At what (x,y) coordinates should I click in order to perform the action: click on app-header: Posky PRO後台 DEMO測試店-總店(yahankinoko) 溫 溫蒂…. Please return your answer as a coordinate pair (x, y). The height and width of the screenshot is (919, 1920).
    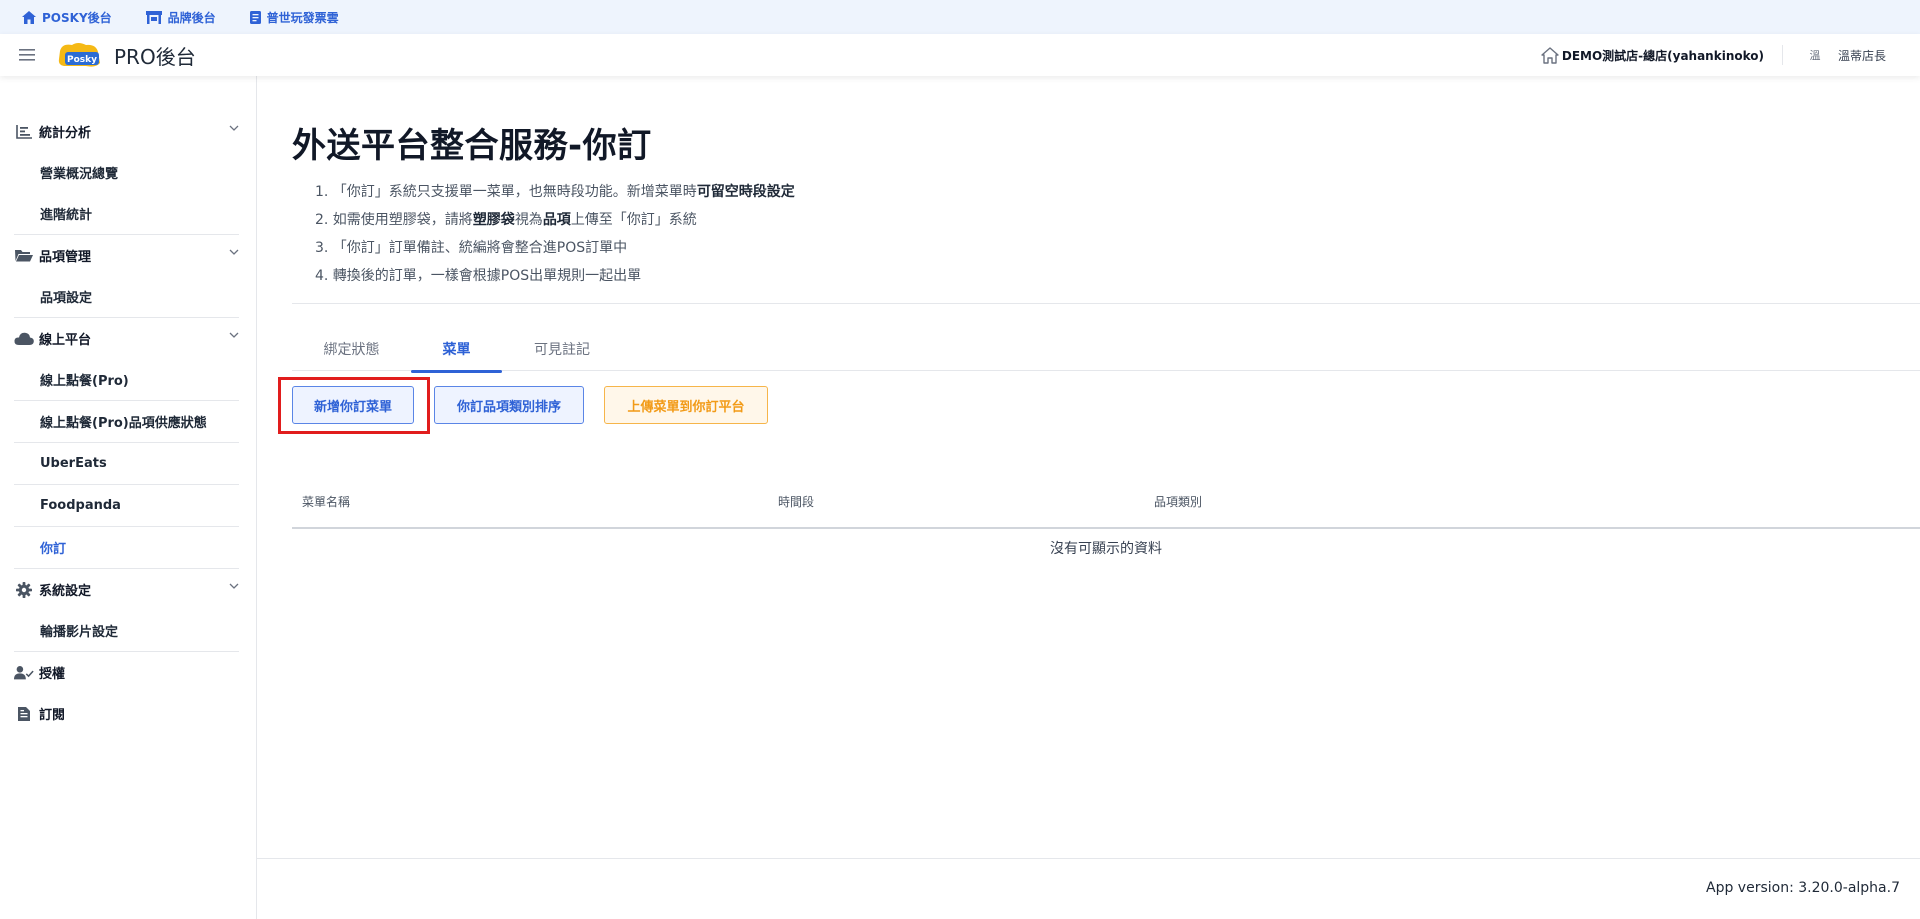
    Looking at the image, I should click on (960, 55).